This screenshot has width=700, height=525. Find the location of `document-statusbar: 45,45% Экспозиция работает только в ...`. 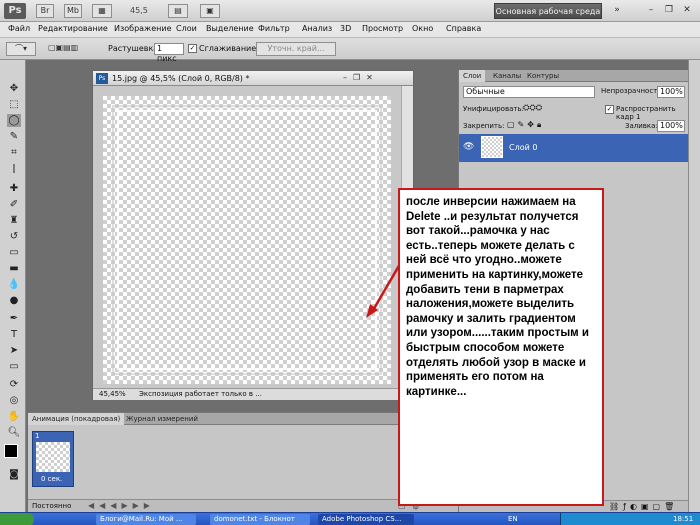

document-statusbar: 45,45% Экспозиция работает только в ... is located at coordinates (253, 394).